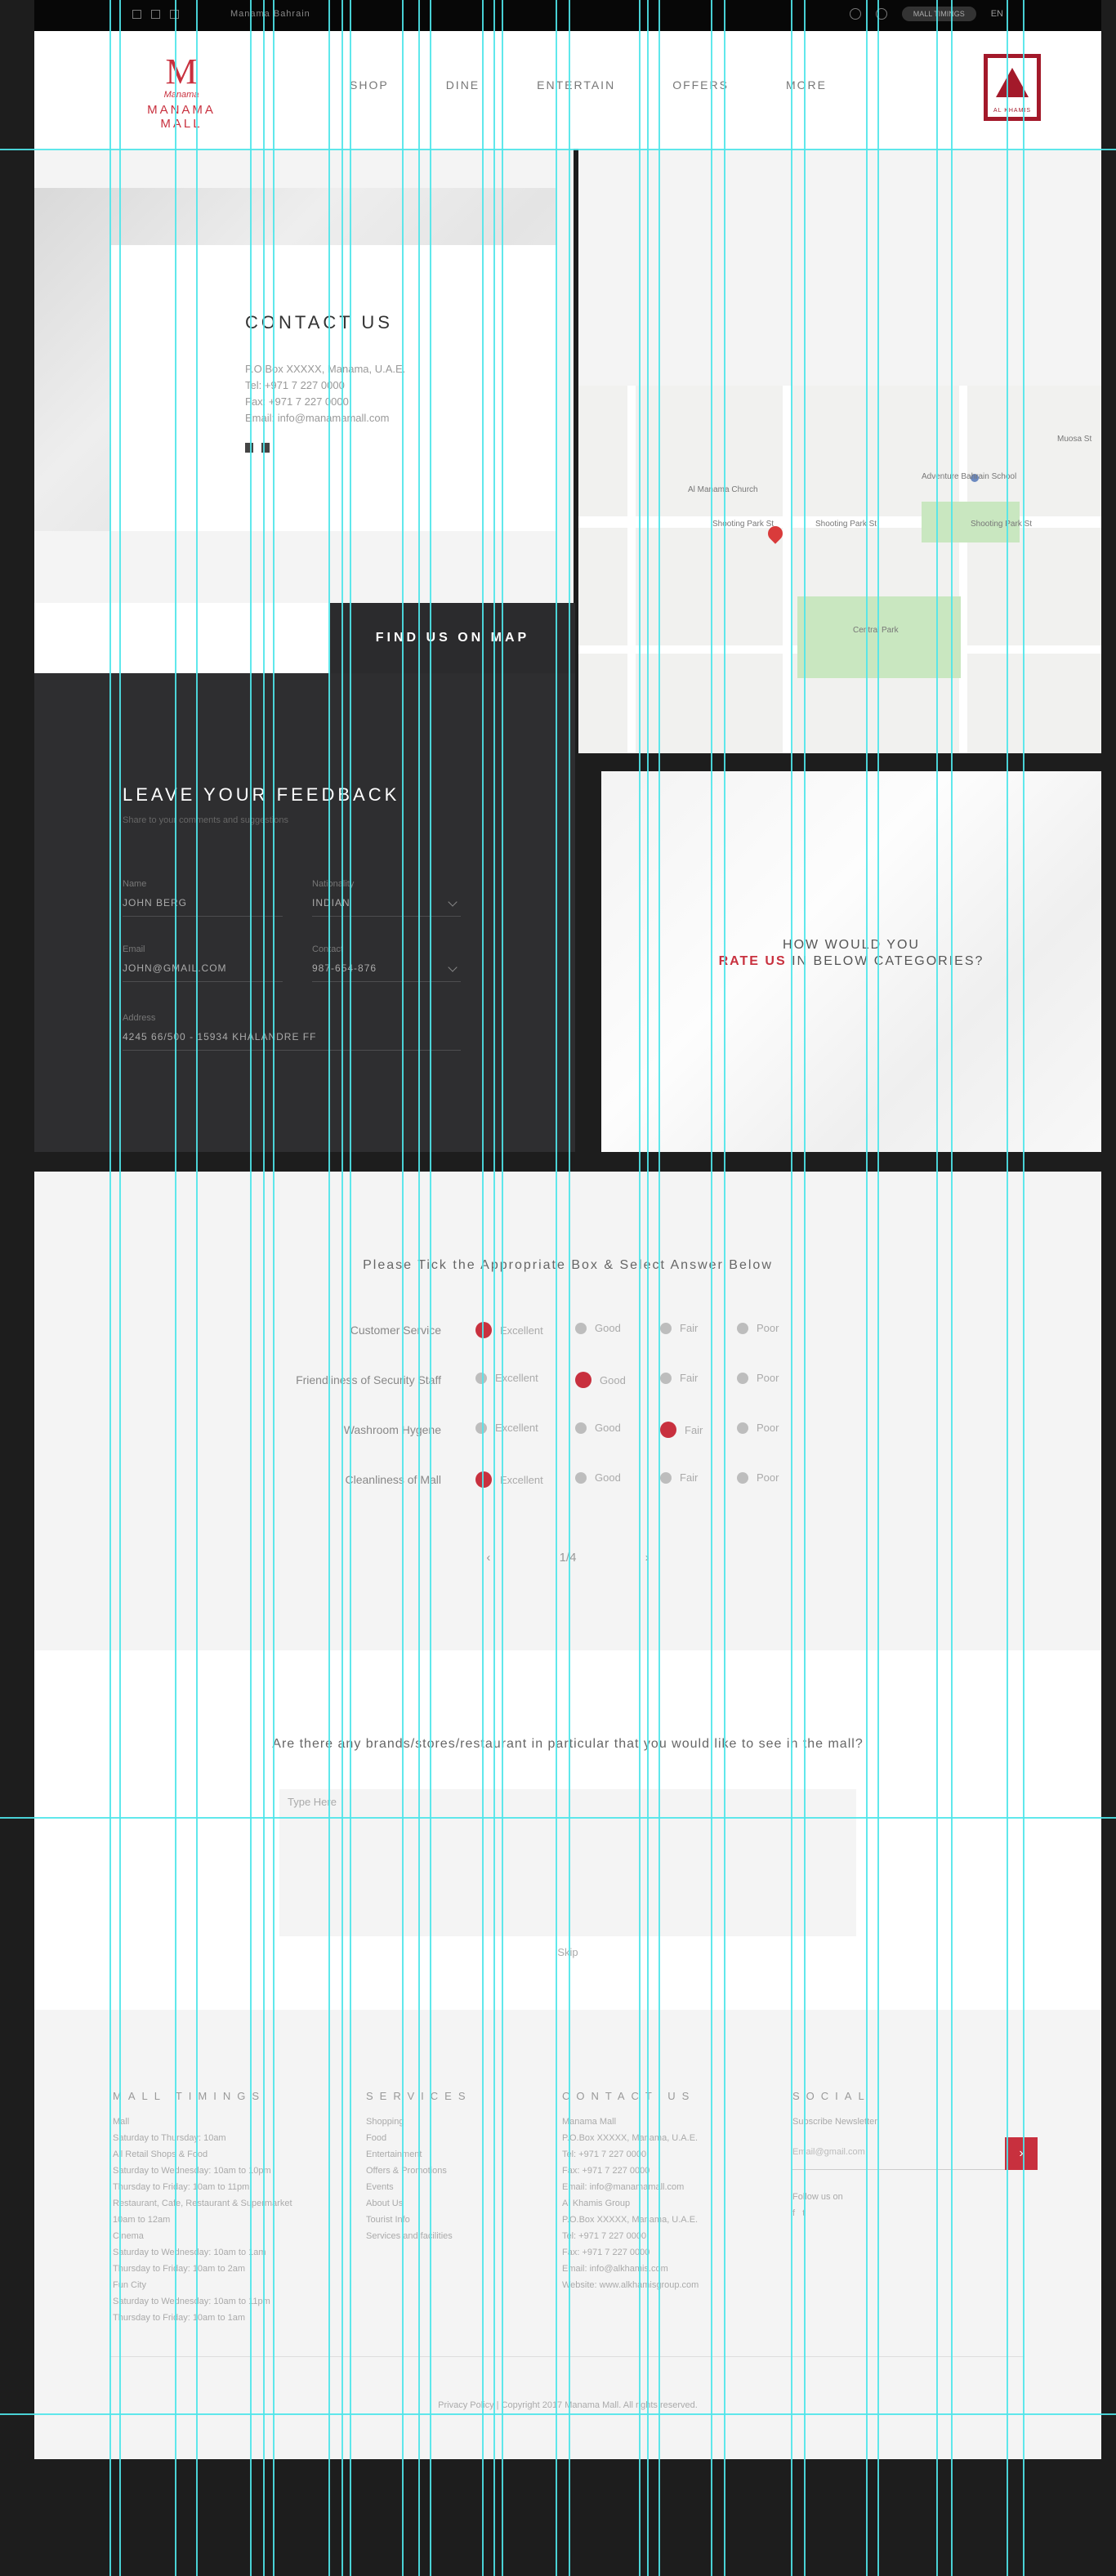 This screenshot has width=1116, height=2576. What do you see at coordinates (447, 2204) in the screenshot?
I see `footer-line: About Us` at bounding box center [447, 2204].